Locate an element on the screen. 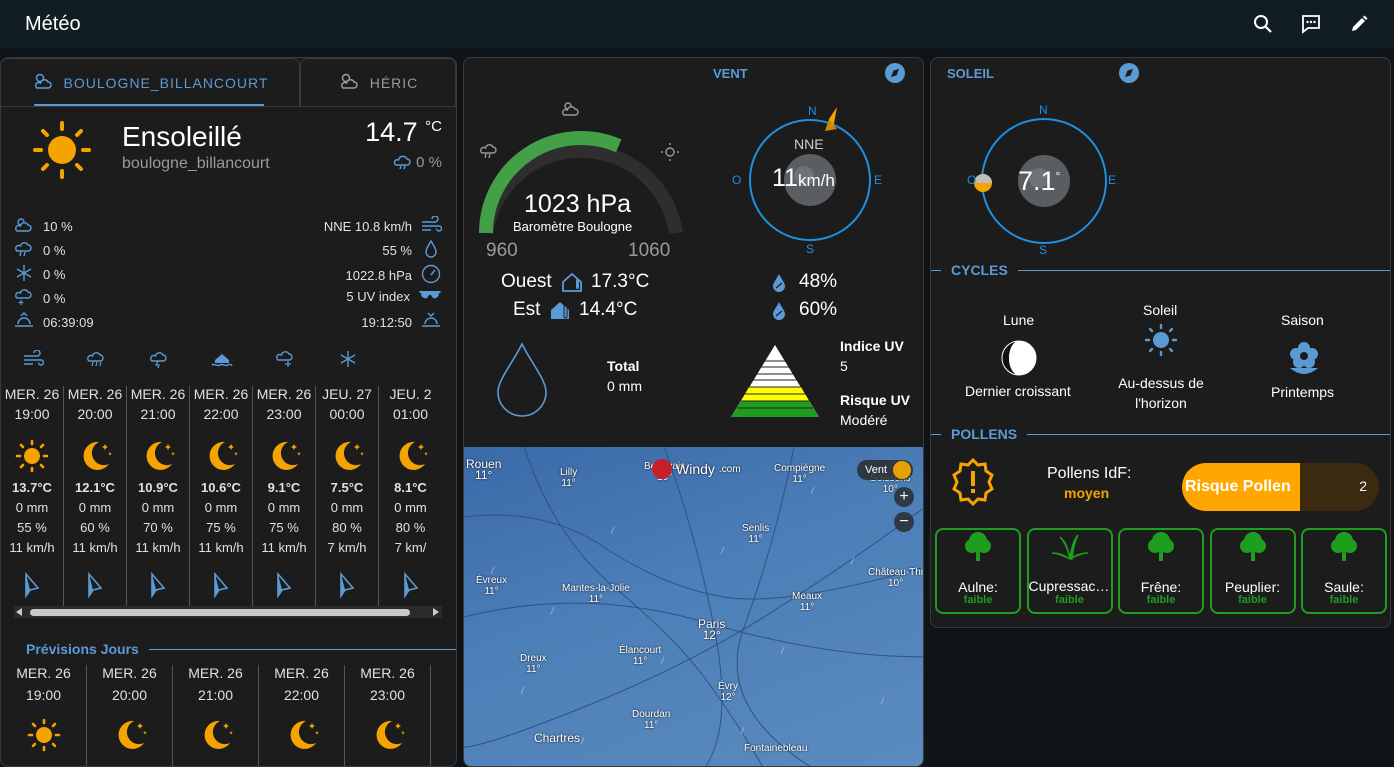  scroll-right-icon is located at coordinates (436, 612).